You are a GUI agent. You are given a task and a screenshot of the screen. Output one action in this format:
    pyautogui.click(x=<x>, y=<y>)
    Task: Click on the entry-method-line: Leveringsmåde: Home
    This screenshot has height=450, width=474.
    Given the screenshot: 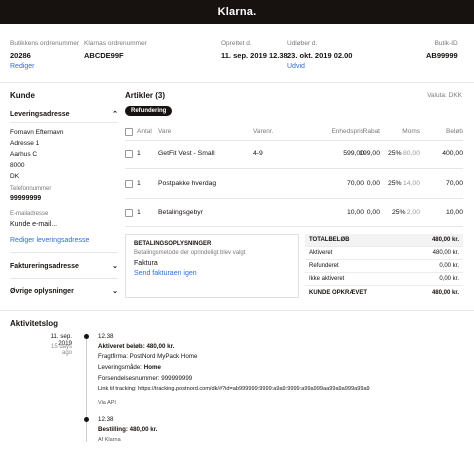 What is the action you would take?
    pyautogui.click(x=129, y=367)
    